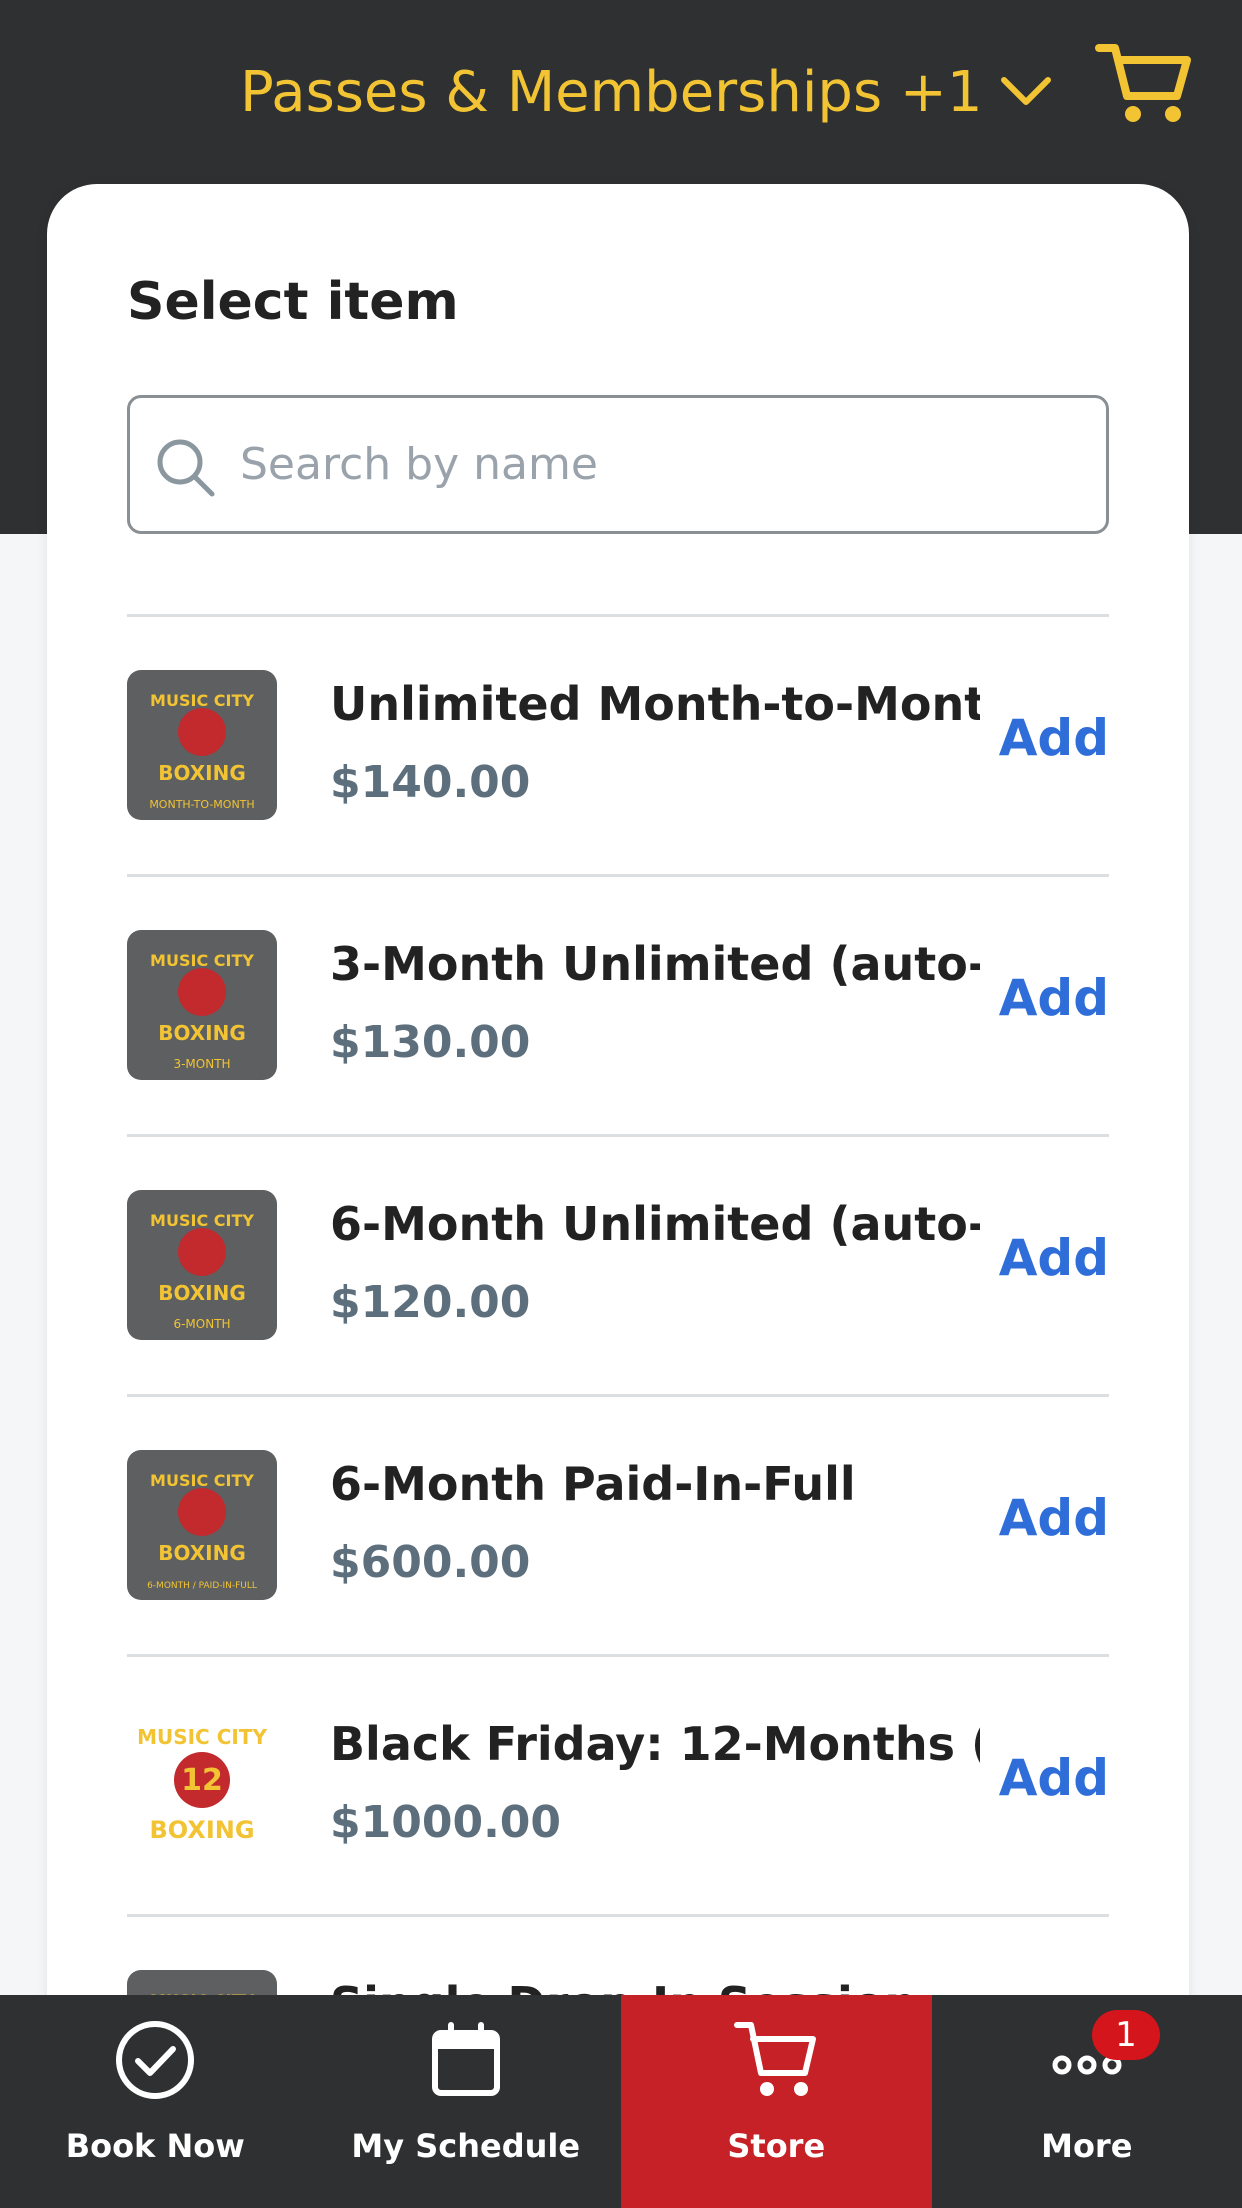 The height and width of the screenshot is (2208, 1242). What do you see at coordinates (202, 1525) in the screenshot?
I see `item-thumbnail: MUSIC CITY BOXING 6-MONTH / PAID-IN-FULL` at bounding box center [202, 1525].